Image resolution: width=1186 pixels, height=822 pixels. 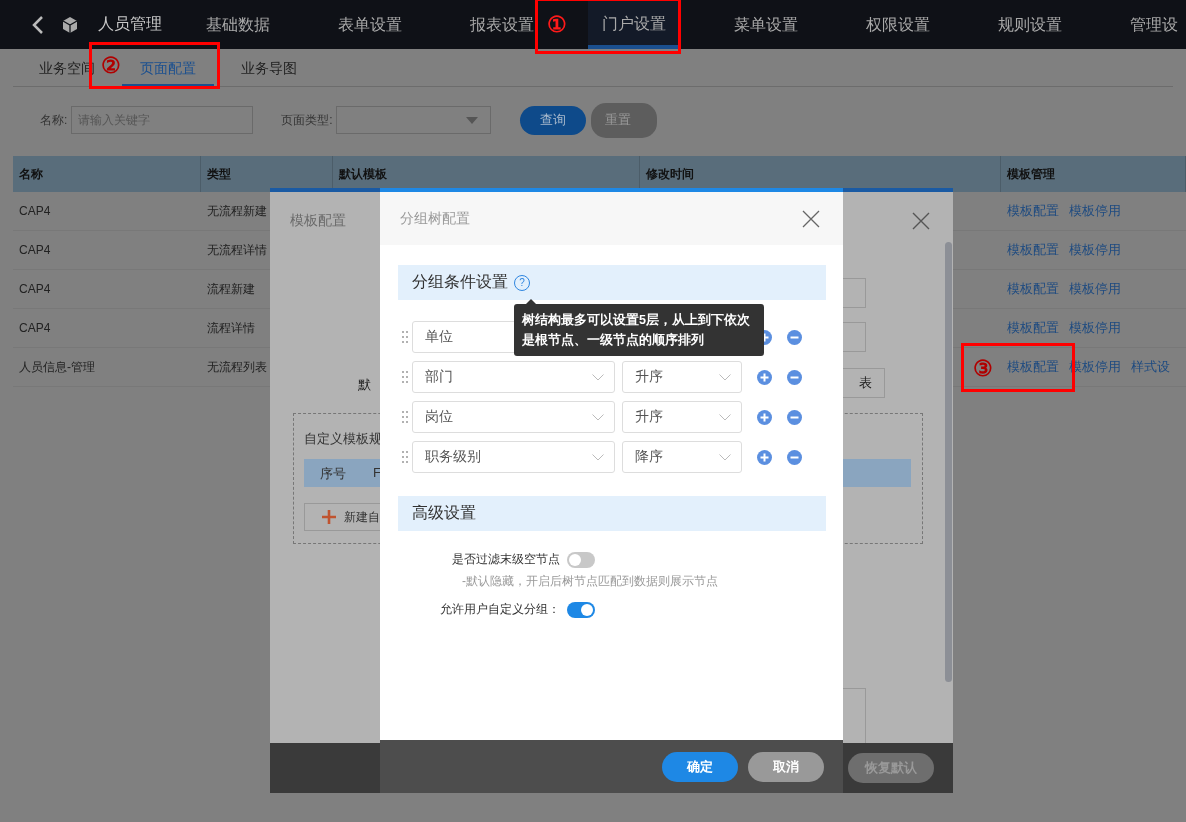 I want to click on annotation-number: ②, so click(x=111, y=66).